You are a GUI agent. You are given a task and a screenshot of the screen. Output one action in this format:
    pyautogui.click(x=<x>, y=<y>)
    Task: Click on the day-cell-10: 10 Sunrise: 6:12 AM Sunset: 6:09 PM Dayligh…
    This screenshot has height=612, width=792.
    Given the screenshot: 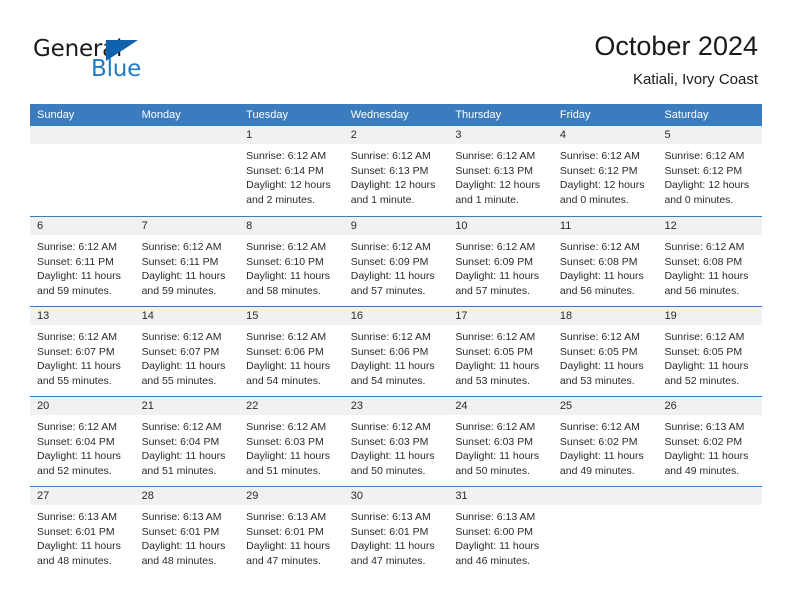 What is the action you would take?
    pyautogui.click(x=500, y=261)
    